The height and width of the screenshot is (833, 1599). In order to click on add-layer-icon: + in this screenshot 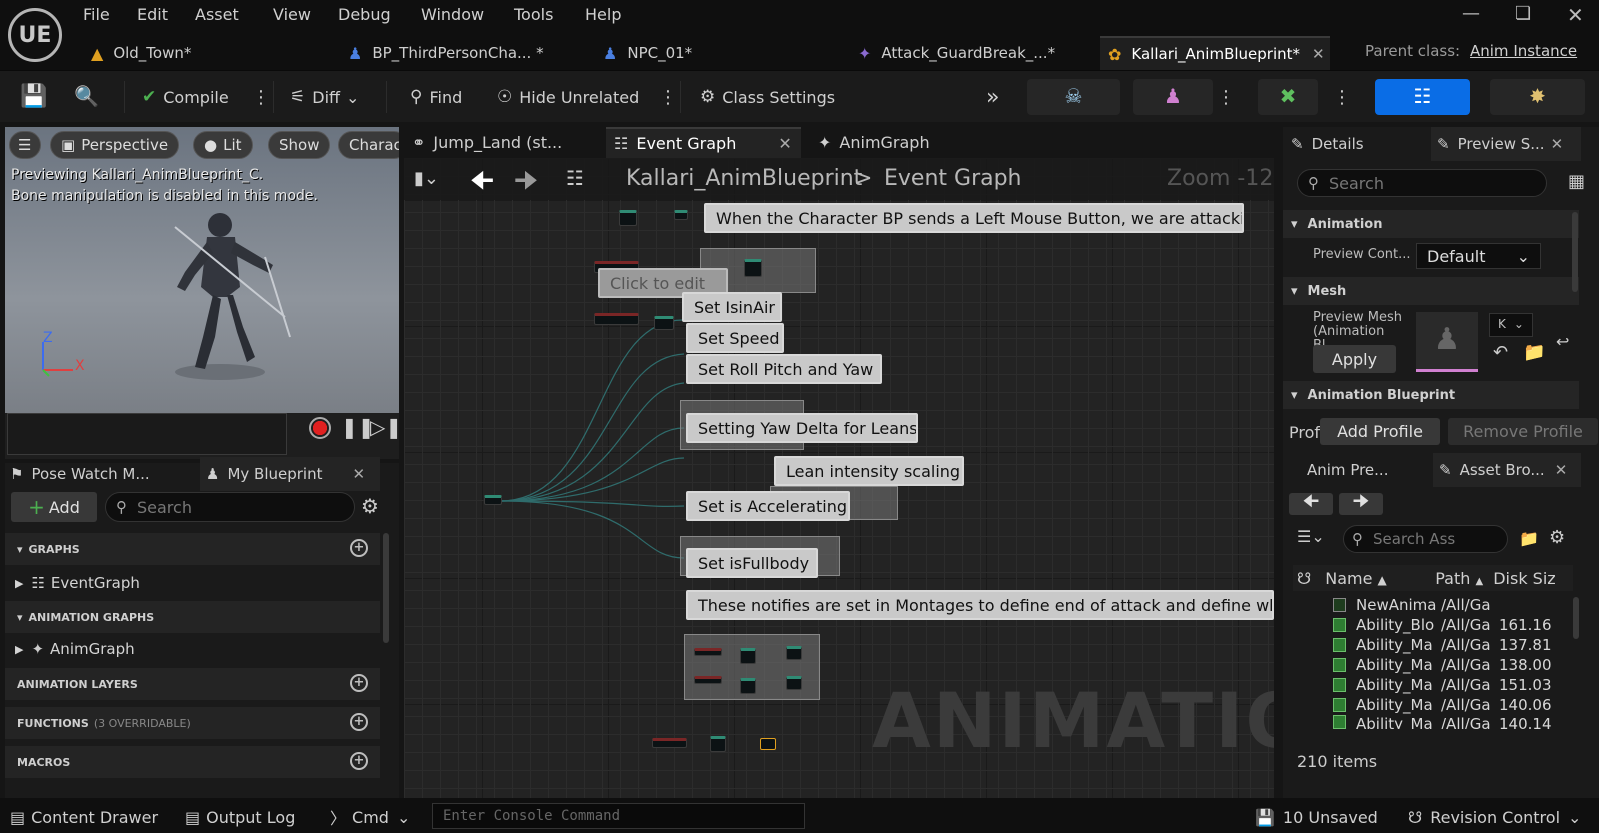, I will do `click(359, 683)`.